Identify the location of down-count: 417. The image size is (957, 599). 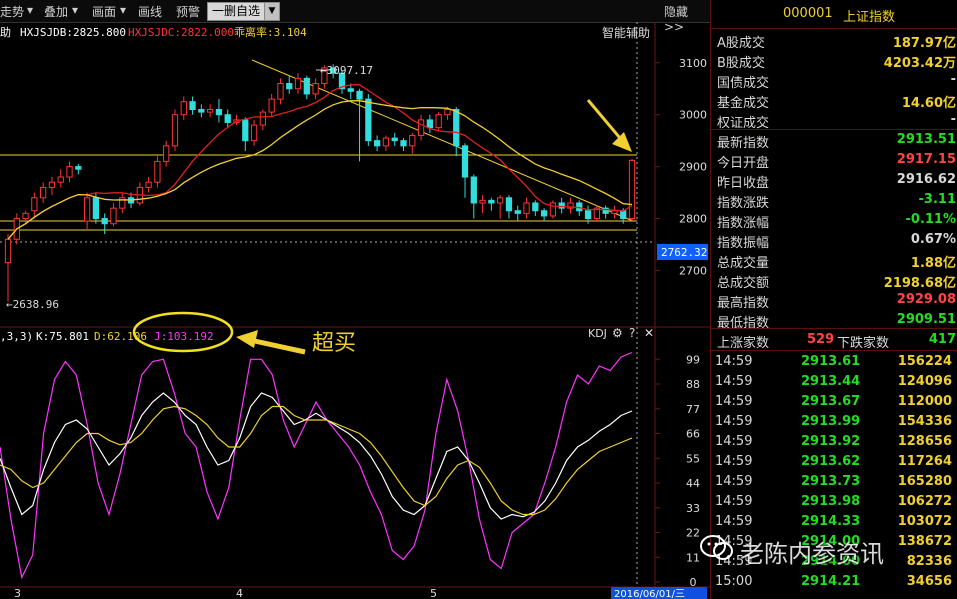
(942, 339).